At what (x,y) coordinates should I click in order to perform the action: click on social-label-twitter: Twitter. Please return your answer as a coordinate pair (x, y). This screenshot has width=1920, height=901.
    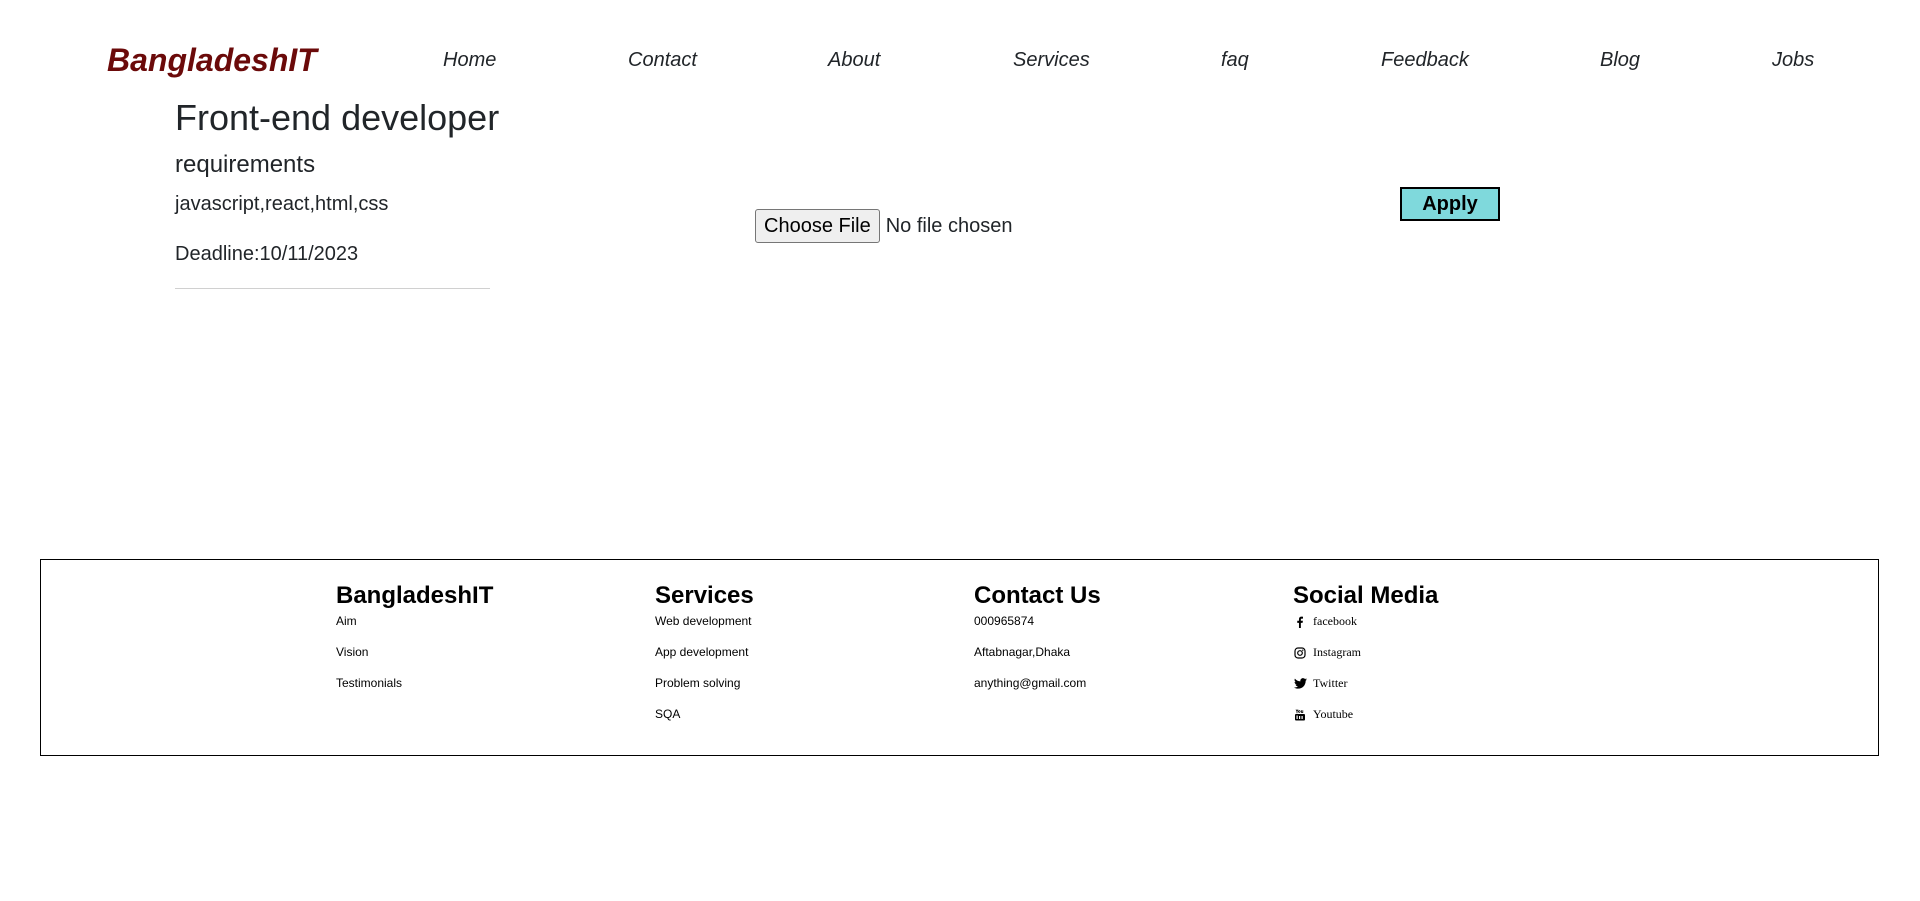
    Looking at the image, I should click on (1330, 683).